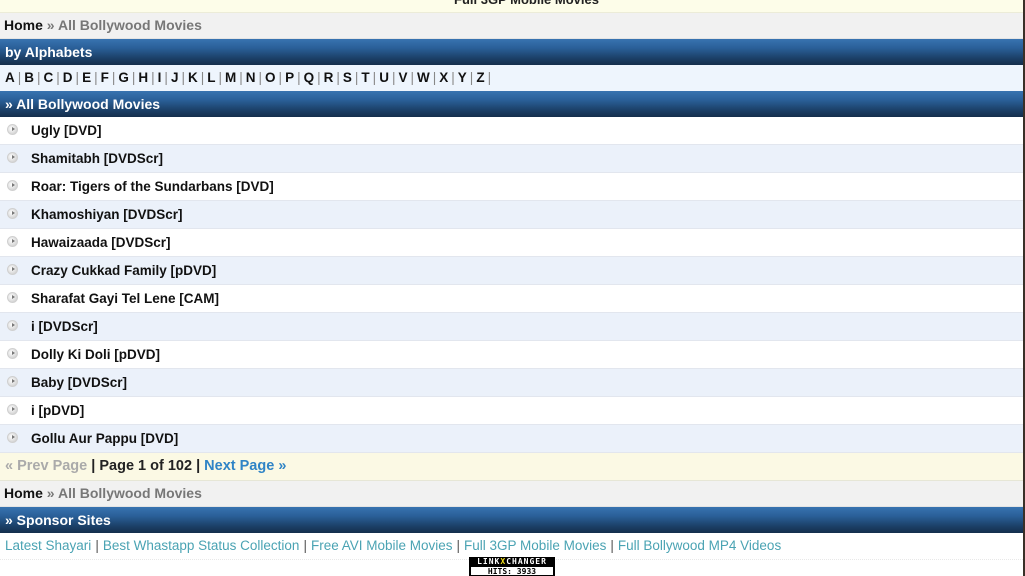  Describe the element at coordinates (365, 77) in the screenshot. I see `alphabet-link-t: T` at that location.